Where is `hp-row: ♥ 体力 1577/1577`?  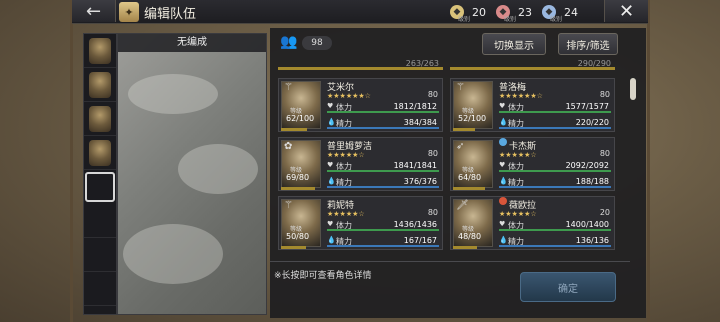 hp-row: ♥ 体力 1577/1577 is located at coordinates (555, 107).